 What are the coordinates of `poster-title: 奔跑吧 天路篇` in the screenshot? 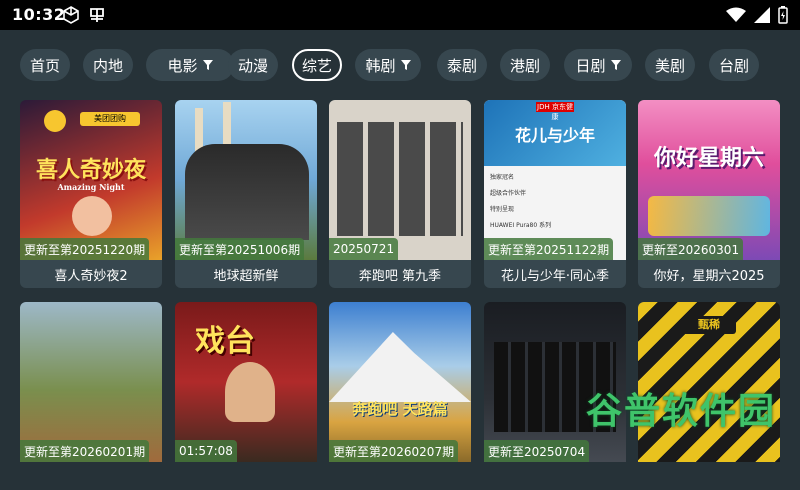 It's located at (400, 409).